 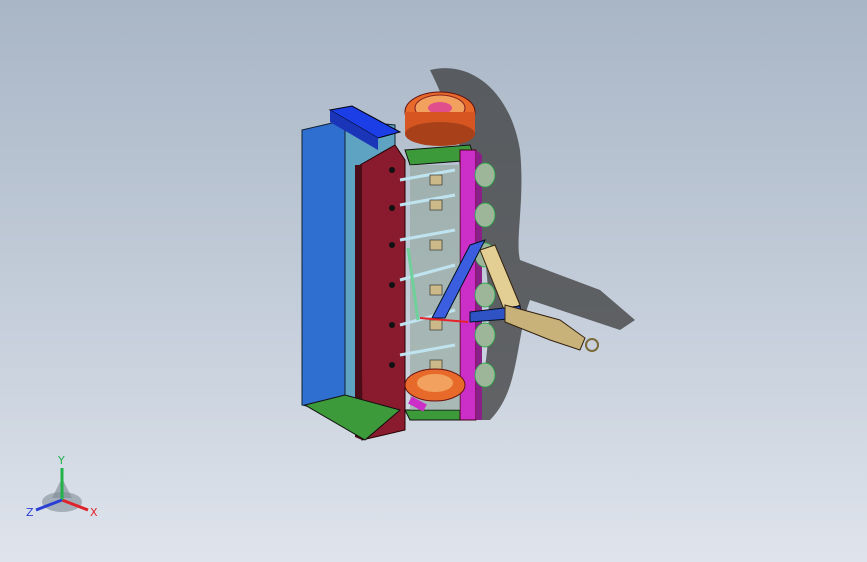 I want to click on x-axis-label: X, so click(x=94, y=512).